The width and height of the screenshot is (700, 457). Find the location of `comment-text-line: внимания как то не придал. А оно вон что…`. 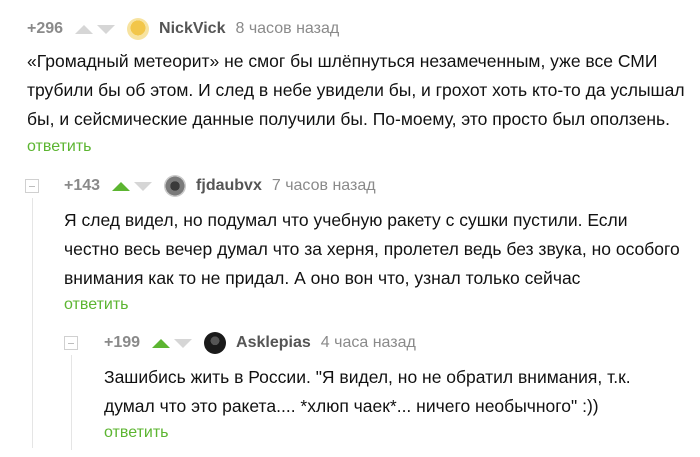

comment-text-line: внимания как то не придал. А оно вон что… is located at coordinates (322, 278).